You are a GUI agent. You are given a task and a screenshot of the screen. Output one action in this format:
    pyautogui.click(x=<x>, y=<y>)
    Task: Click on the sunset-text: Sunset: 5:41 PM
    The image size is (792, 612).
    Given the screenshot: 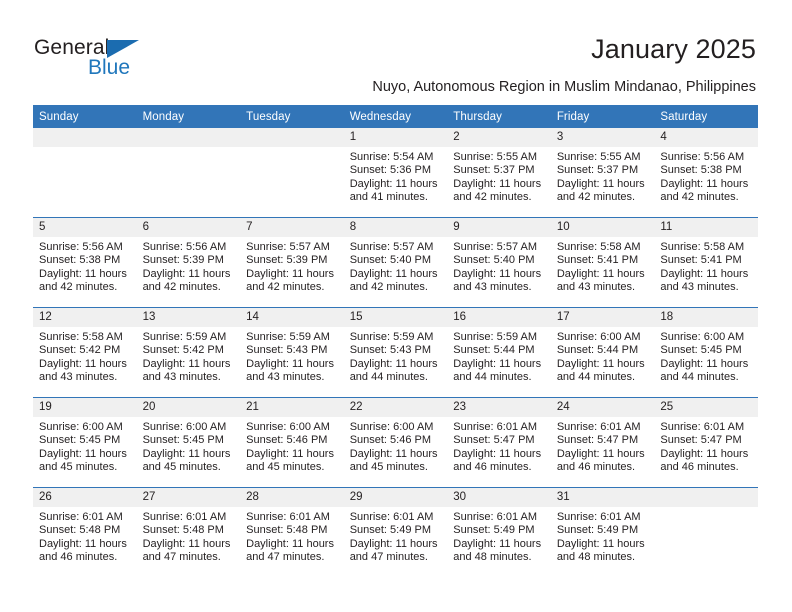 What is the action you would take?
    pyautogui.click(x=597, y=260)
    